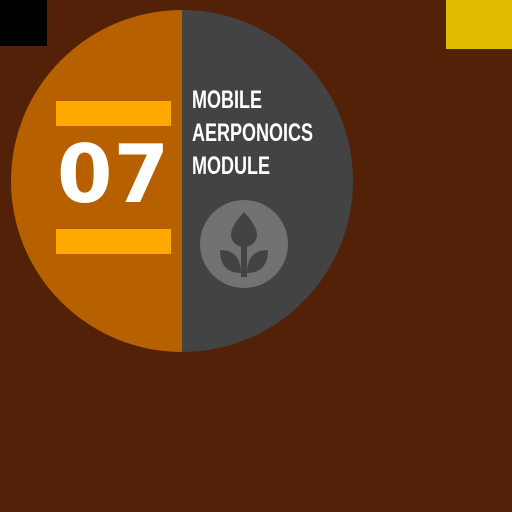 The image size is (512, 512). Describe the element at coordinates (231, 166) in the screenshot. I see `module-title-line-3: MODULE` at that location.